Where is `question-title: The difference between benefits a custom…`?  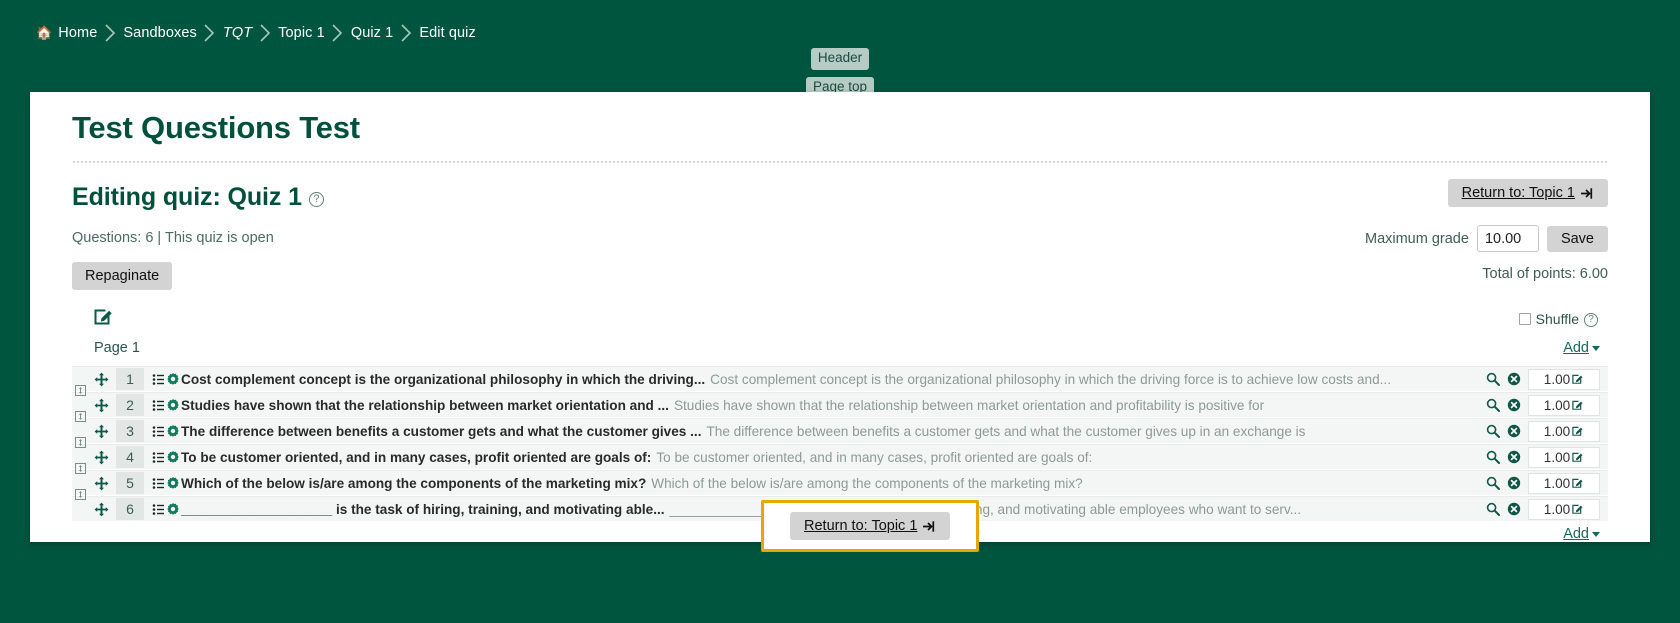 question-title: The difference between benefits a custom… is located at coordinates (441, 431).